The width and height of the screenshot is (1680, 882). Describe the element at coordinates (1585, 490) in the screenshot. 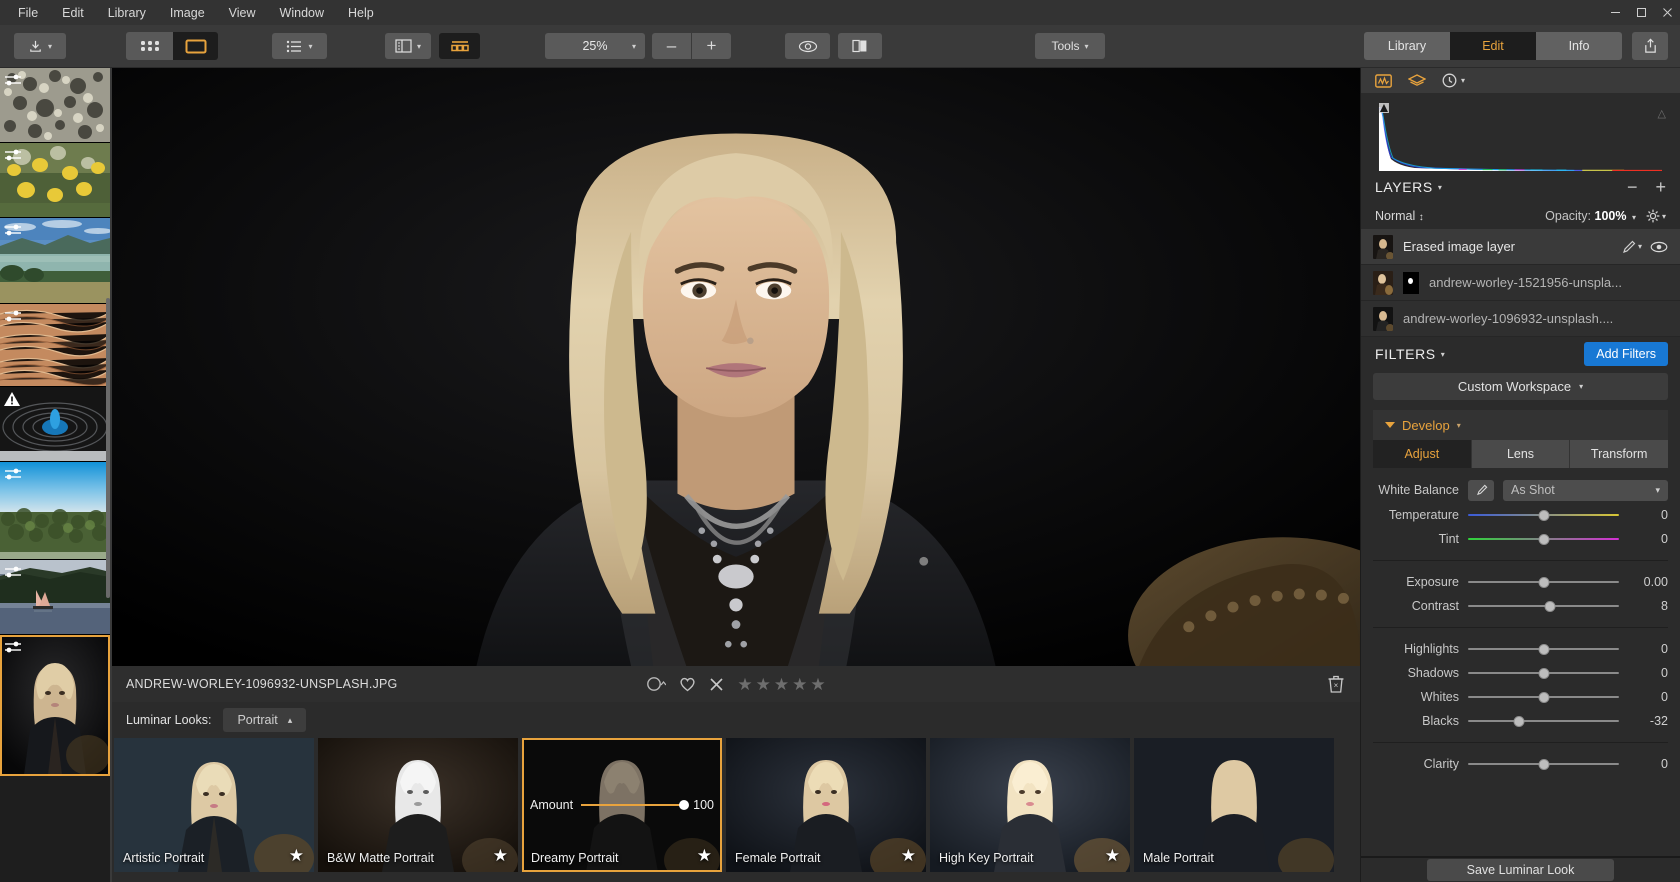

I see `white-balance-select: As Shot ▾` at that location.